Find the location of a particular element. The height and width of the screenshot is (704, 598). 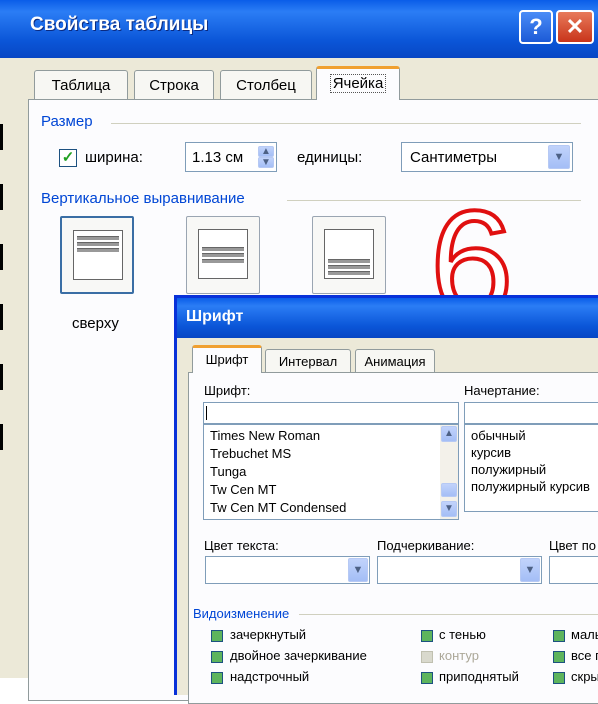

raised-label: приподнятый is located at coordinates (479, 676).